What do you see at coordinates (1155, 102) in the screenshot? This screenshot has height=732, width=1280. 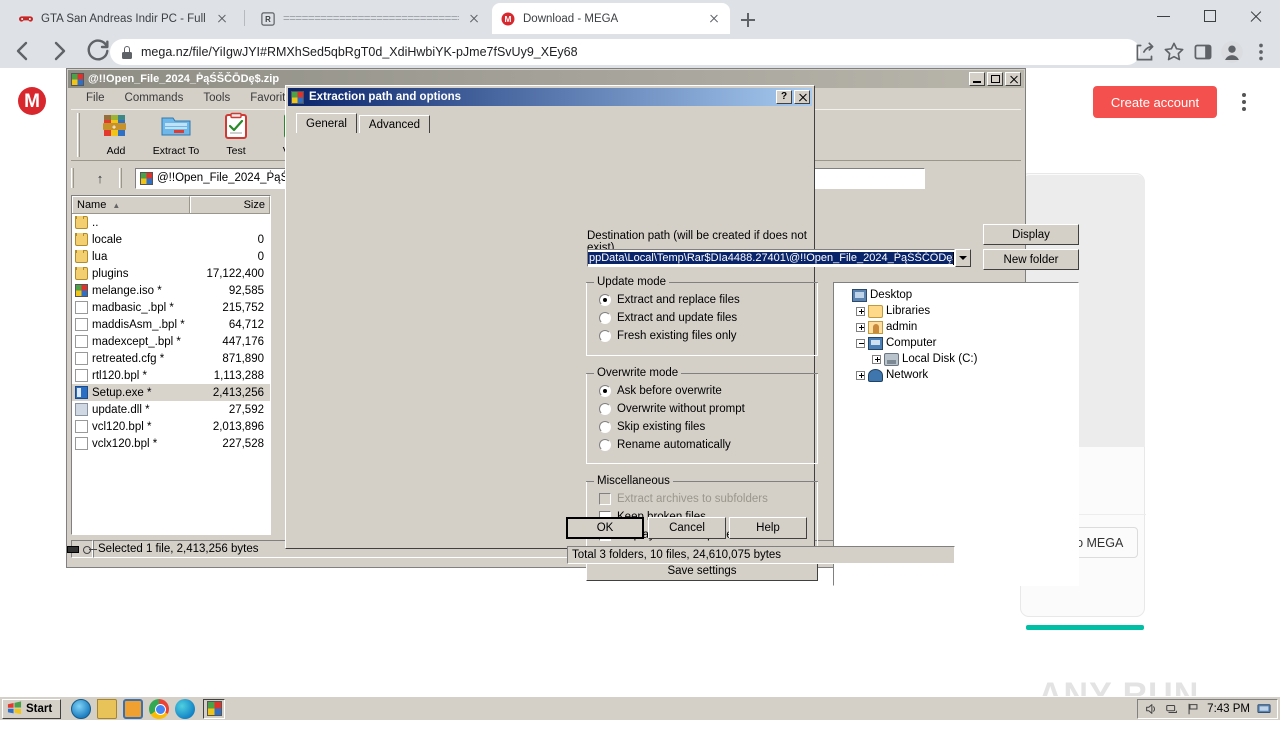 I see `create-account-button: Create account` at bounding box center [1155, 102].